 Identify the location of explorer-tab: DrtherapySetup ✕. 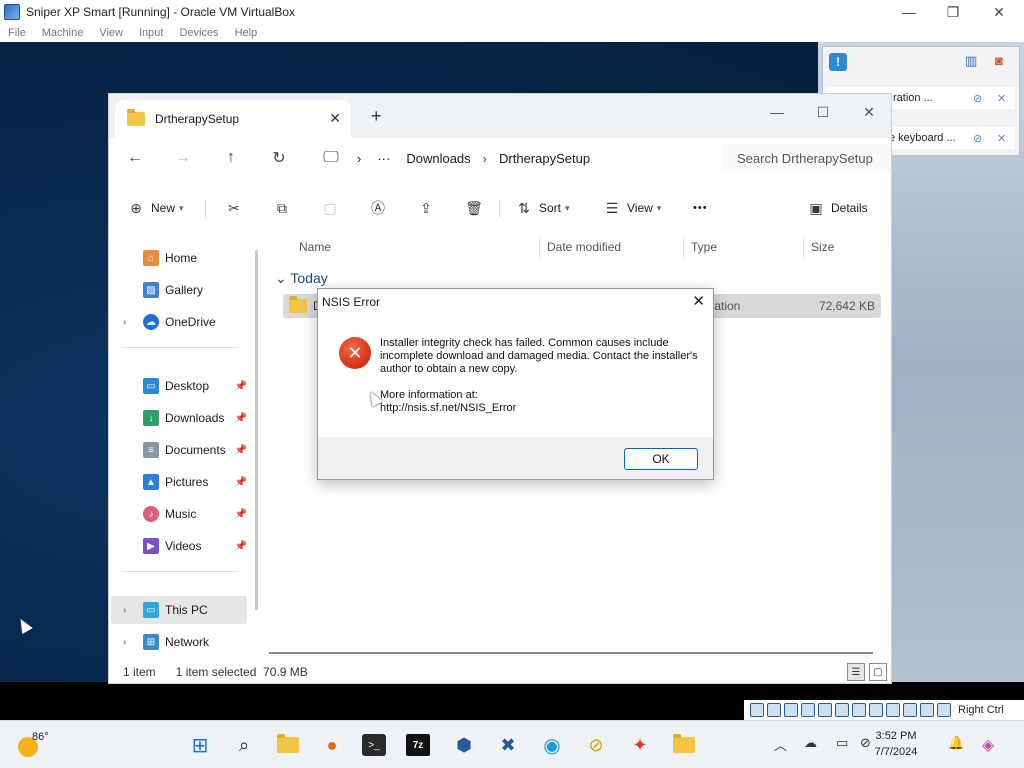
(233, 119).